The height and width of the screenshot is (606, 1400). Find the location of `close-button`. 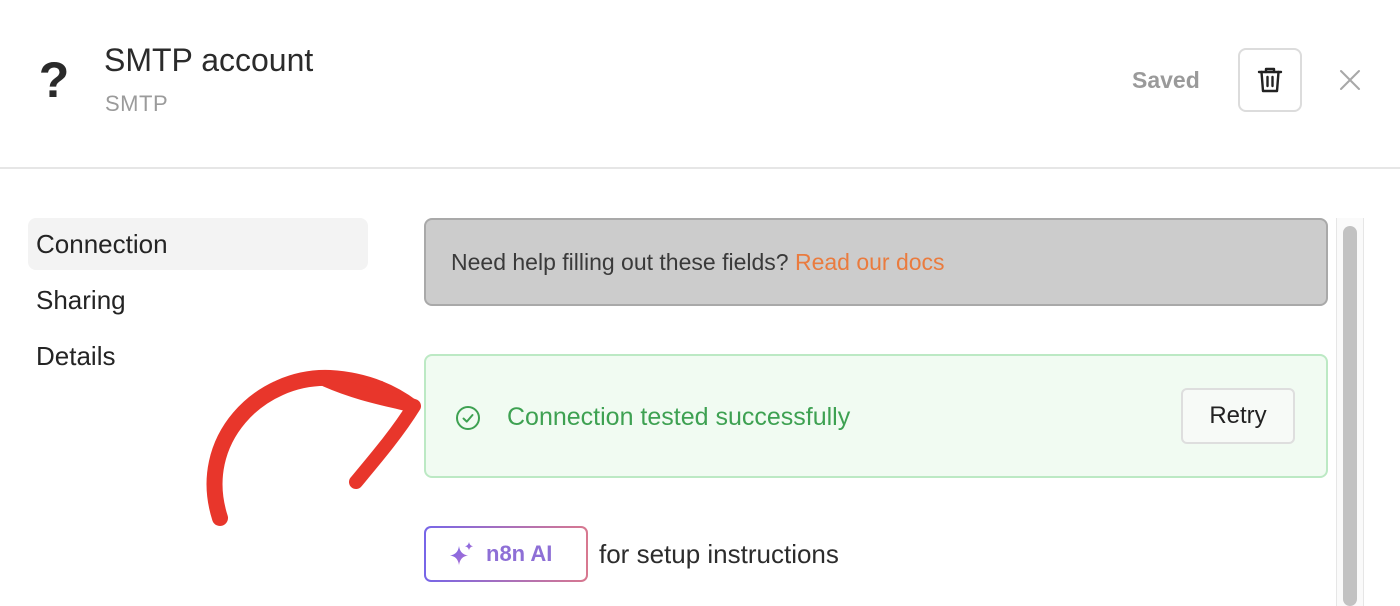

close-button is located at coordinates (1350, 80).